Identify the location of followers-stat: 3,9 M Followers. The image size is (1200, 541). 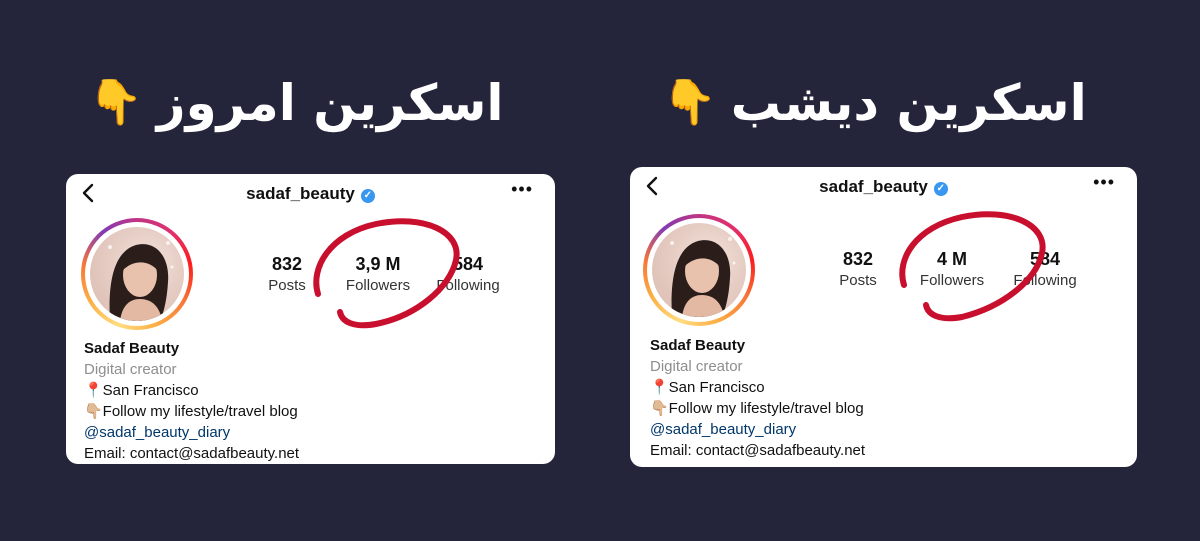
(378, 274).